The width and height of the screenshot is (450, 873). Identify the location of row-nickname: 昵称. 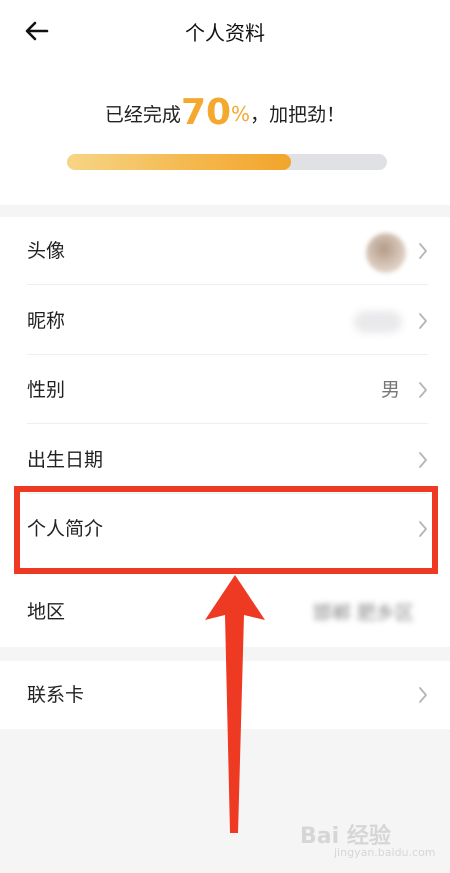
(225, 321).